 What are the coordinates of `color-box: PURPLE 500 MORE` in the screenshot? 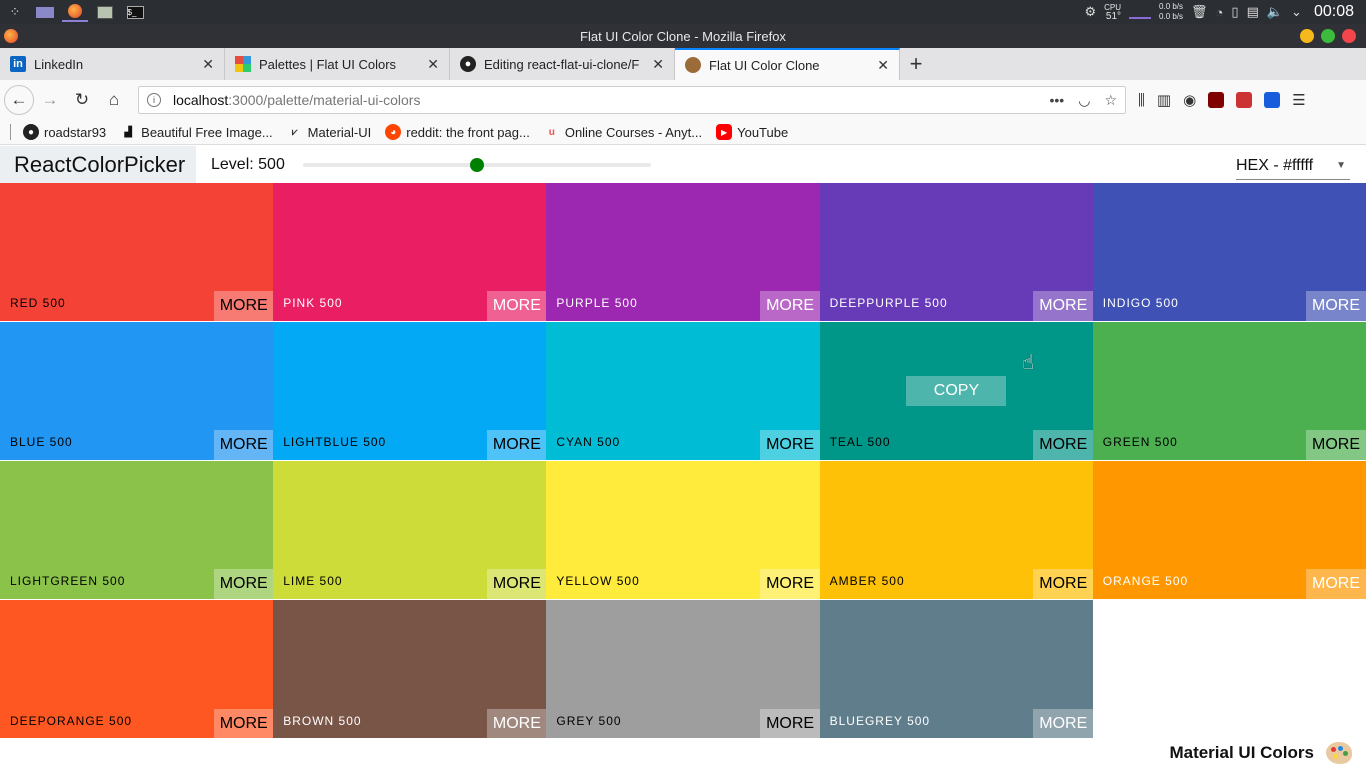 It's located at (683, 252).